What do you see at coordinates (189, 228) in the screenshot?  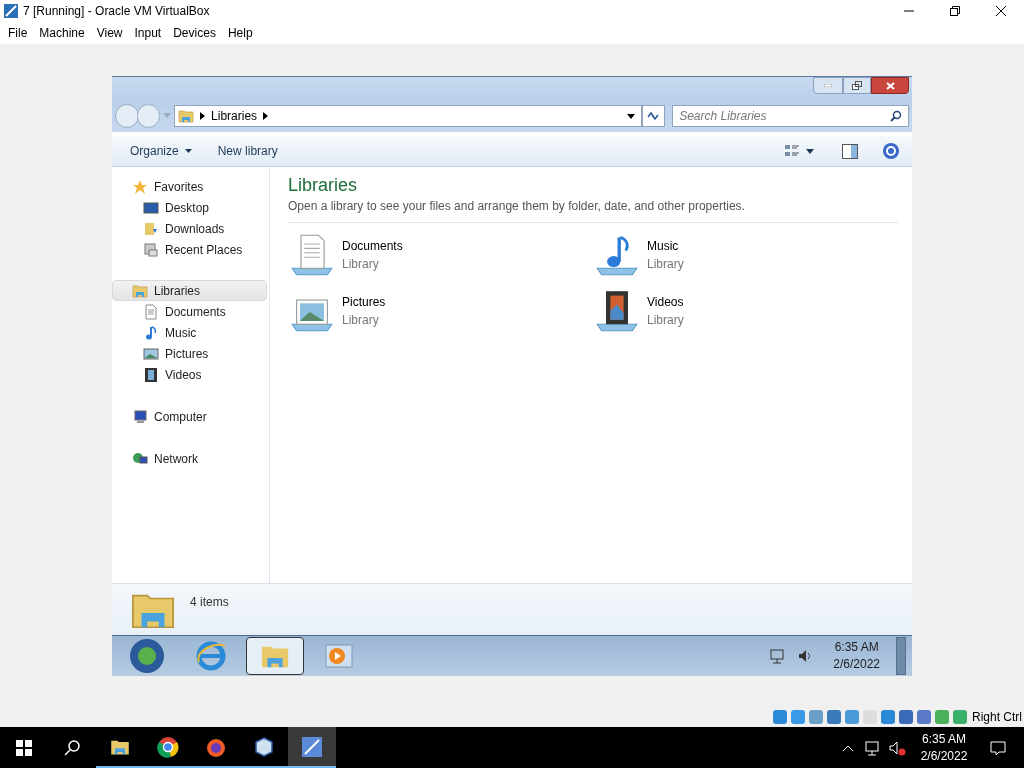 I see `nav-item: Downloads` at bounding box center [189, 228].